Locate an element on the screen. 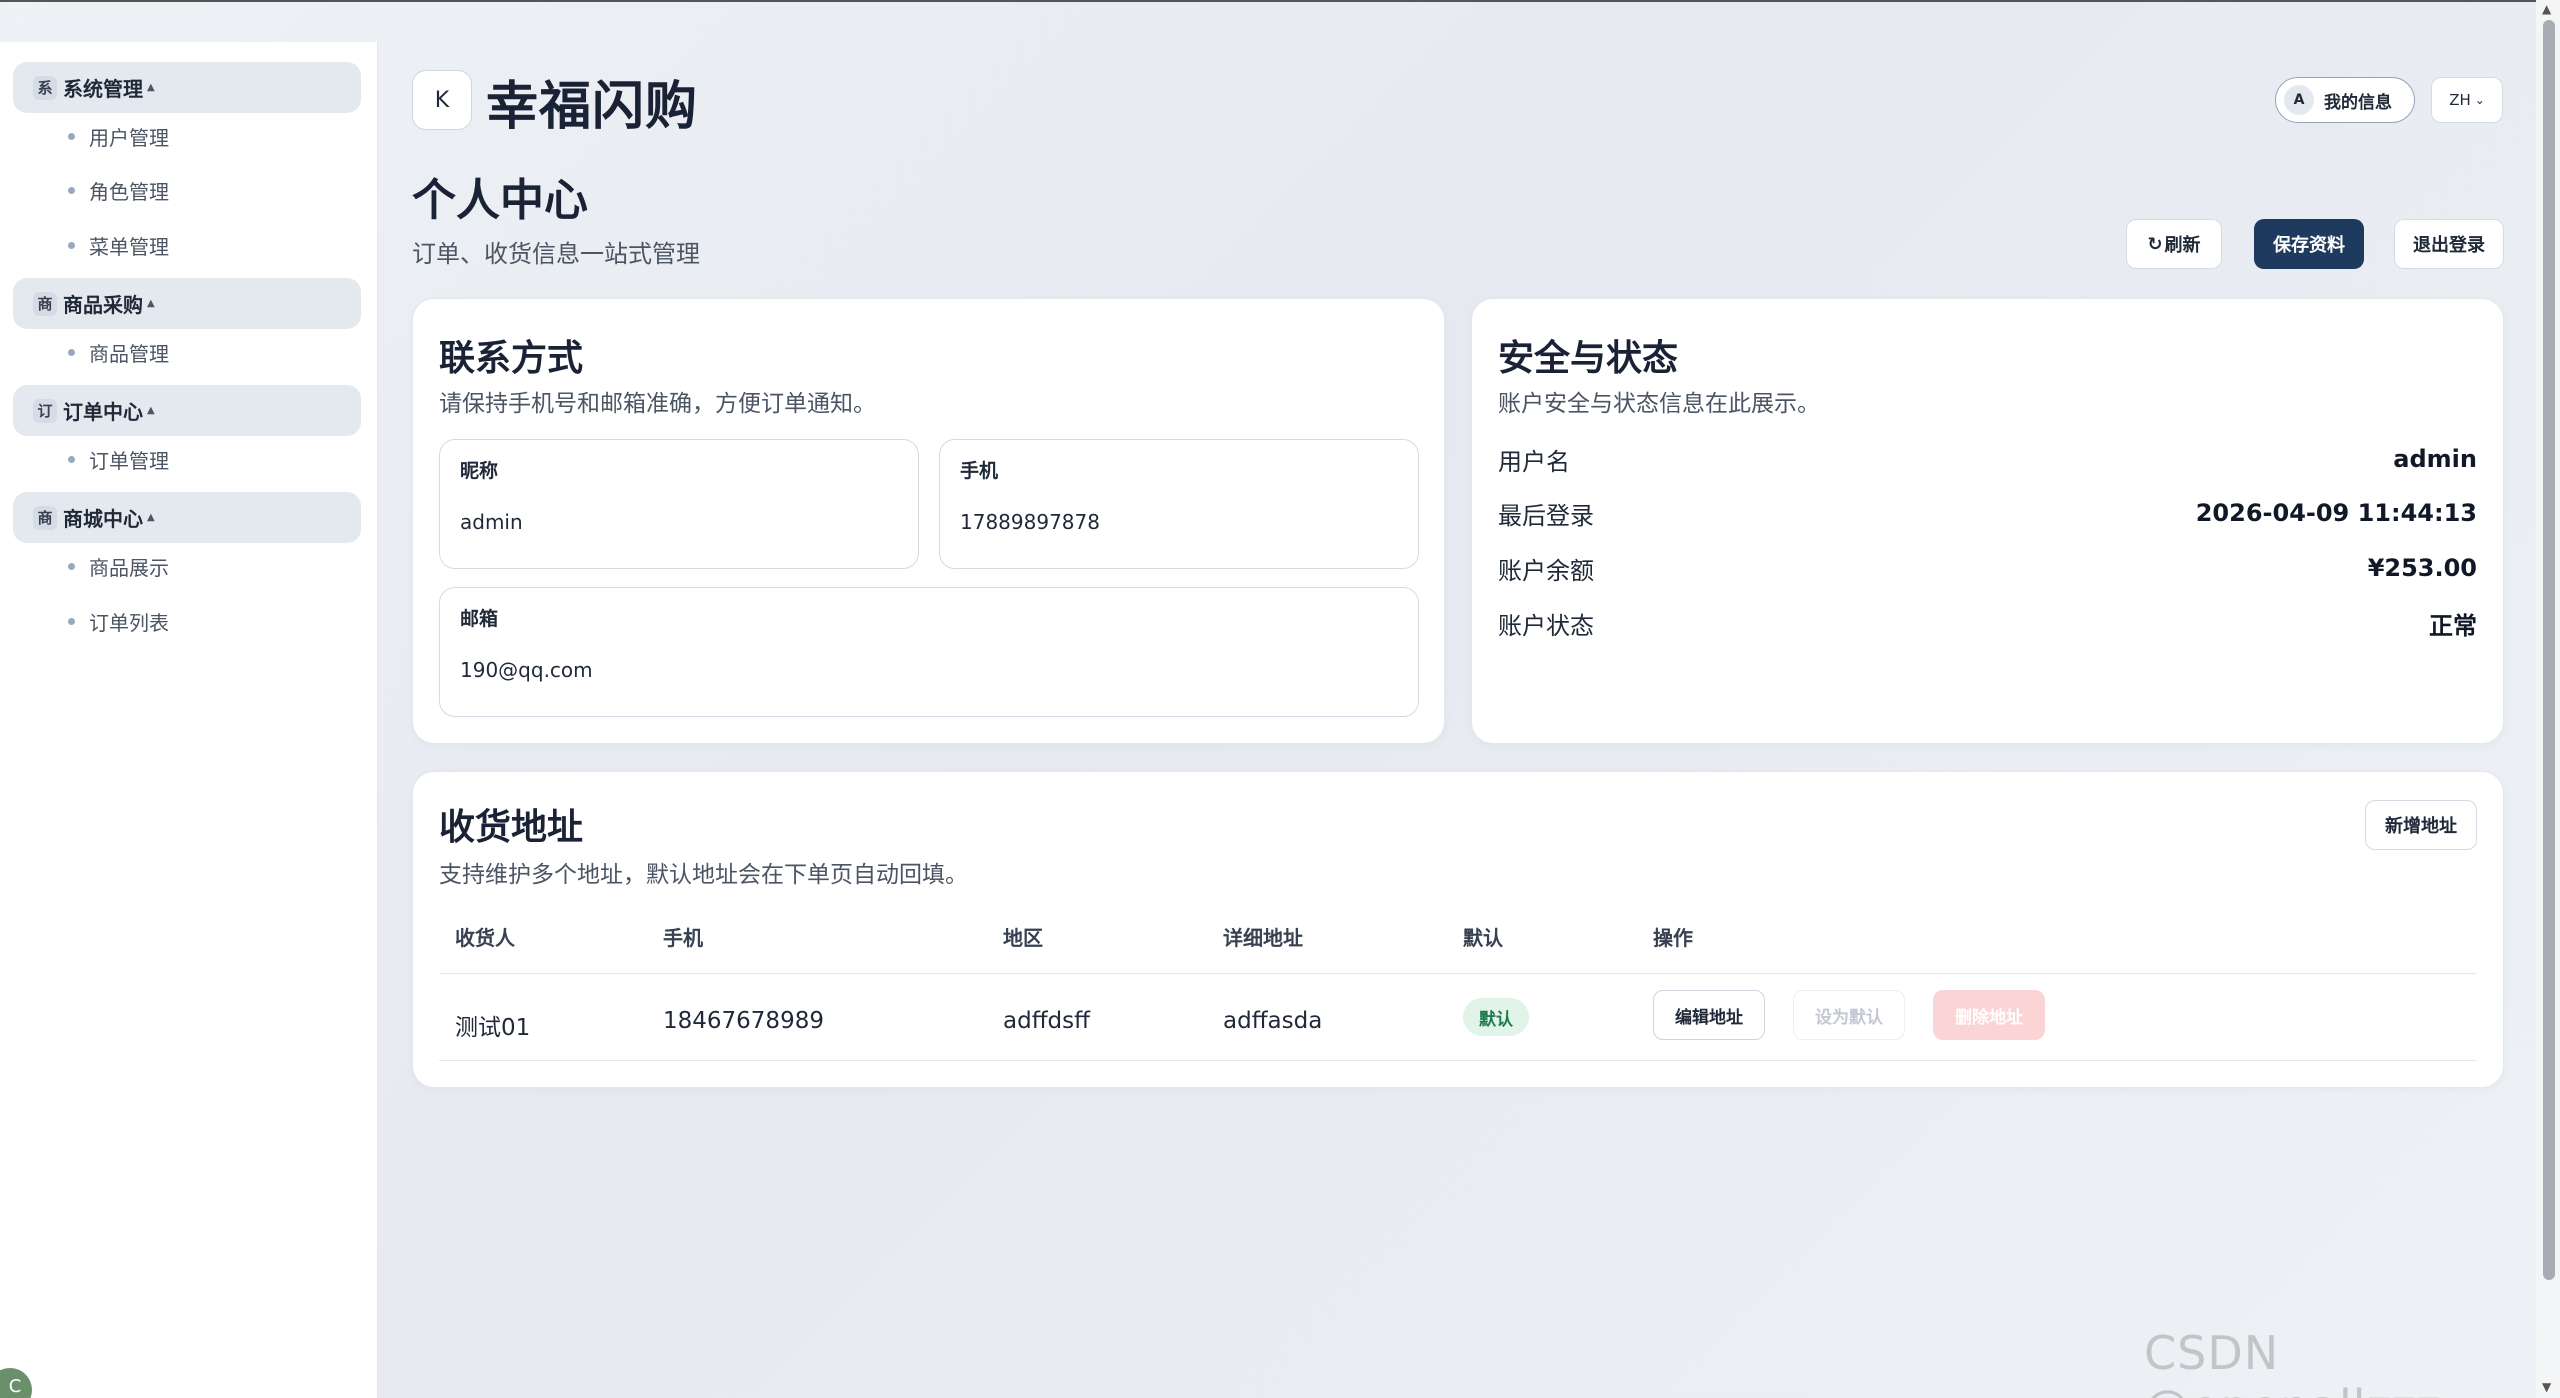 This screenshot has height=1398, width=2560. sidebar-item-label: 订单列表 is located at coordinates (129, 622).